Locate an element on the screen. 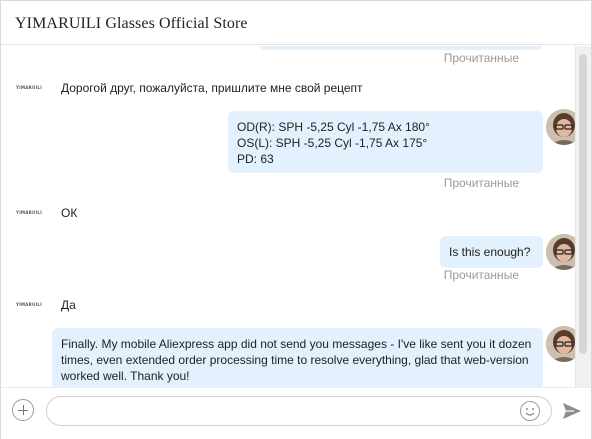 This screenshot has height=439, width=592. chat-scrollbar is located at coordinates (583, 216).